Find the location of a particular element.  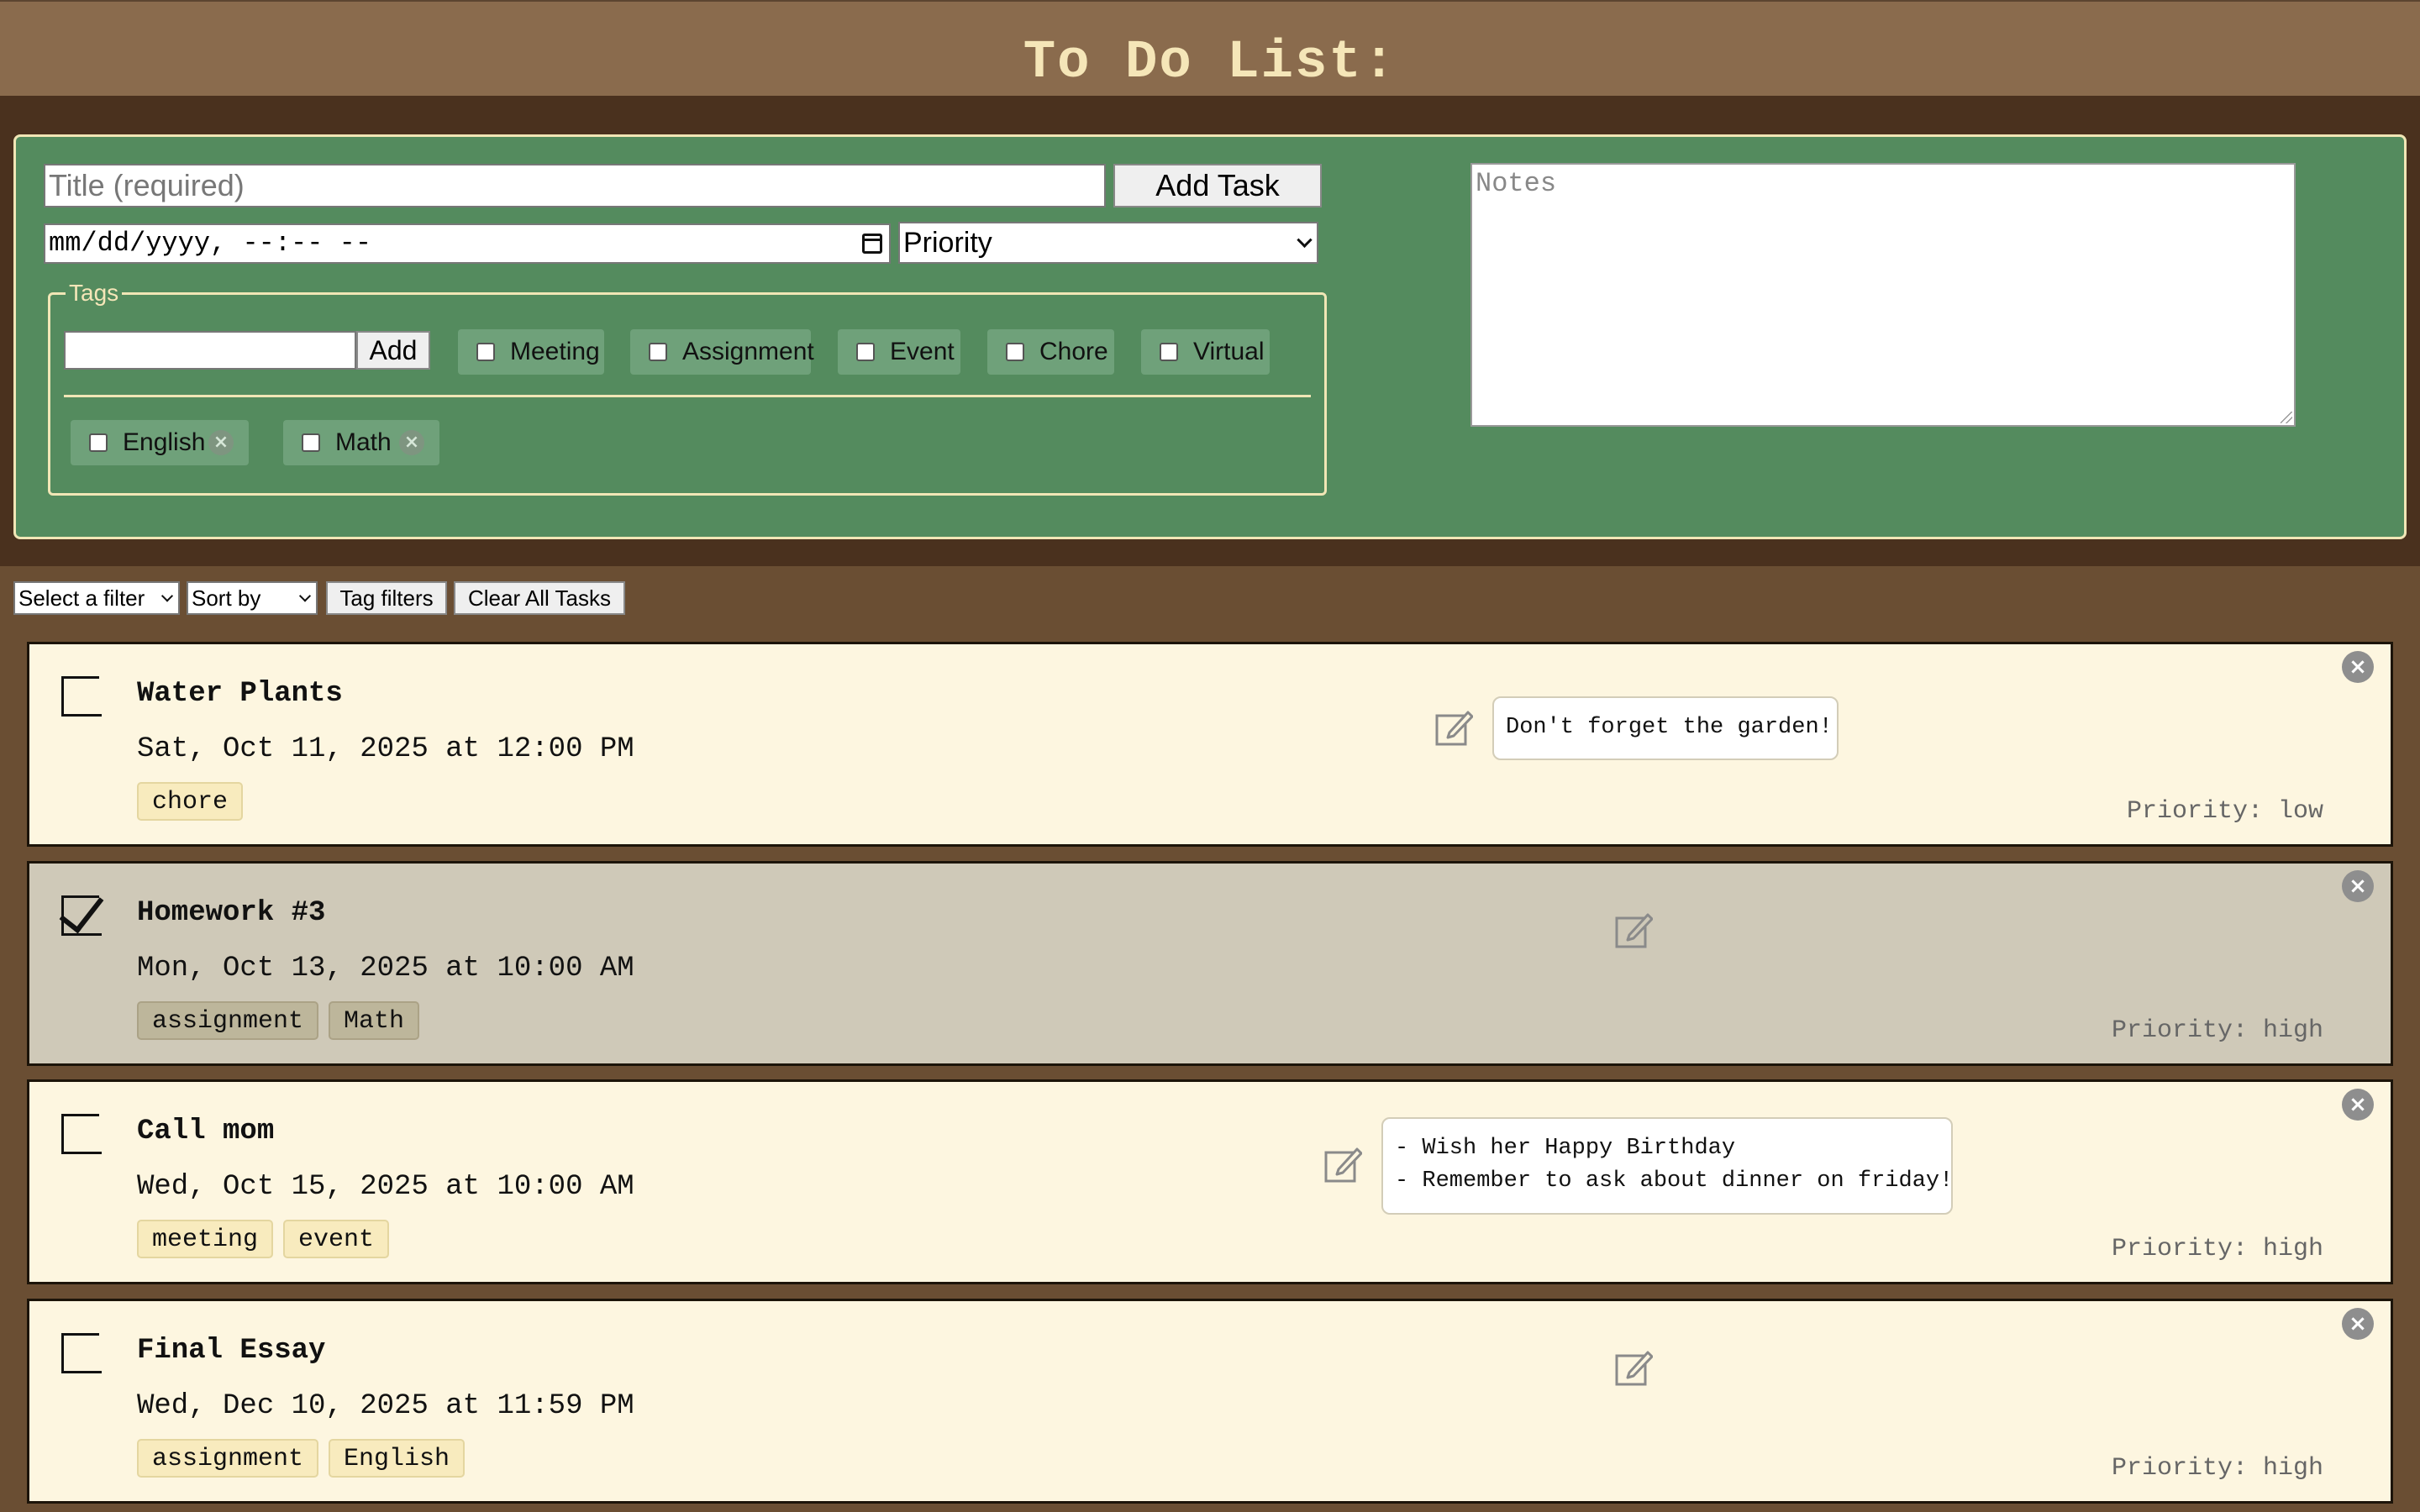

tag-chip-virtual: Virtual is located at coordinates (1205, 352).